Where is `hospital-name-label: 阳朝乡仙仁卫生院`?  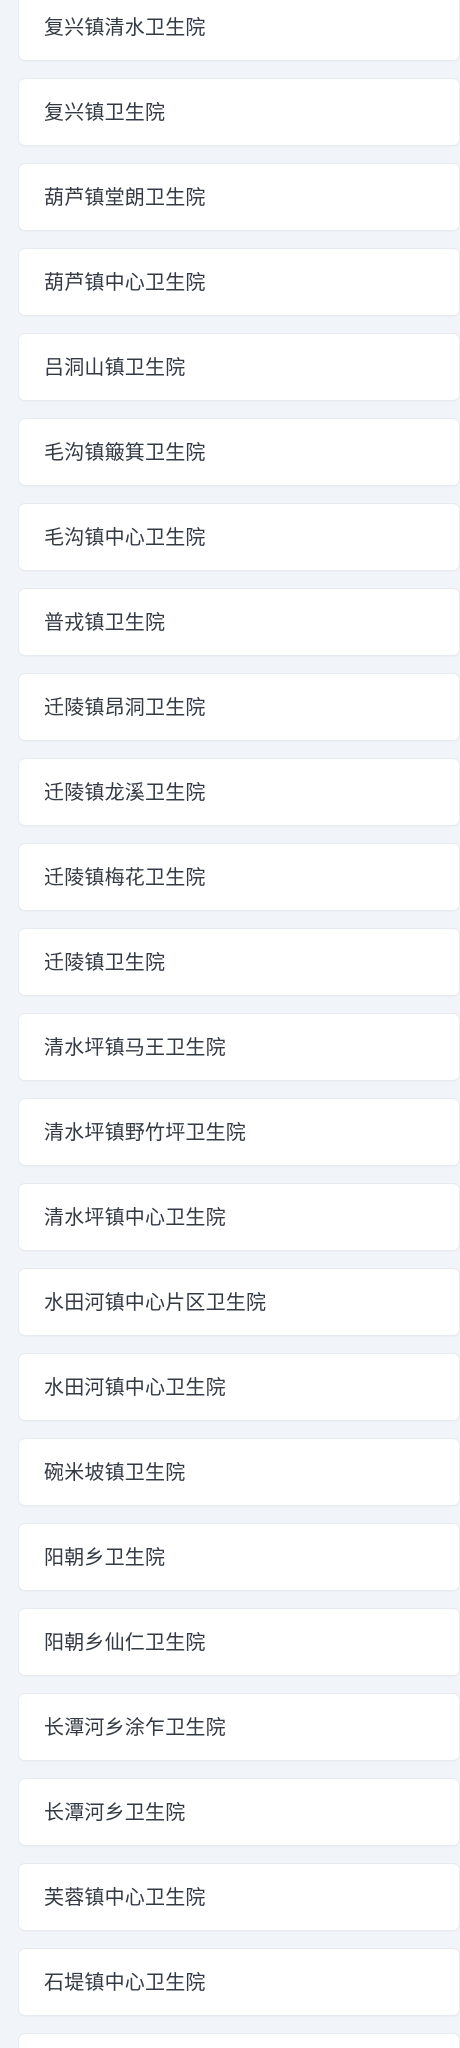
hospital-name-label: 阳朝乡仙仁卫生院 is located at coordinates (125, 1642).